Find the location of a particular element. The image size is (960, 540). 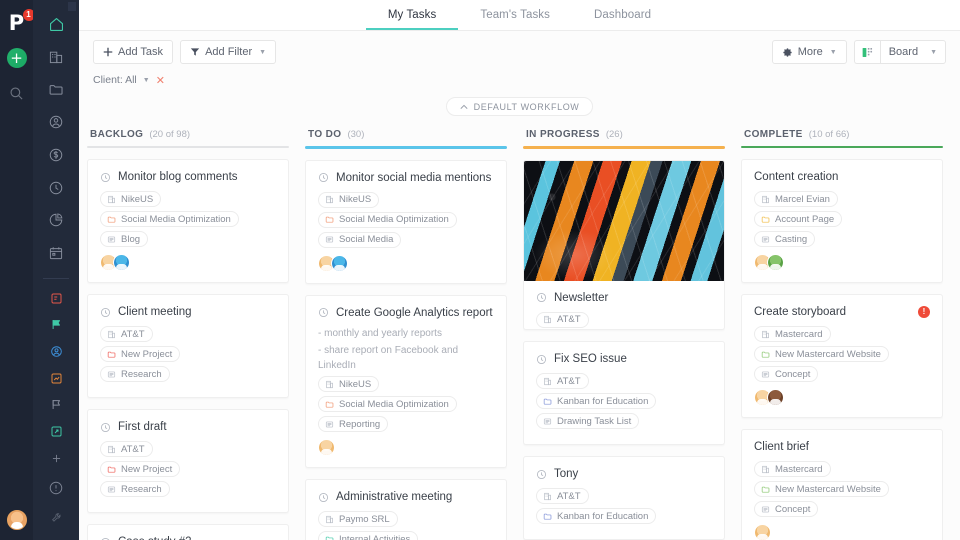

add-filter-button: Add Filter ▼ is located at coordinates (228, 52).